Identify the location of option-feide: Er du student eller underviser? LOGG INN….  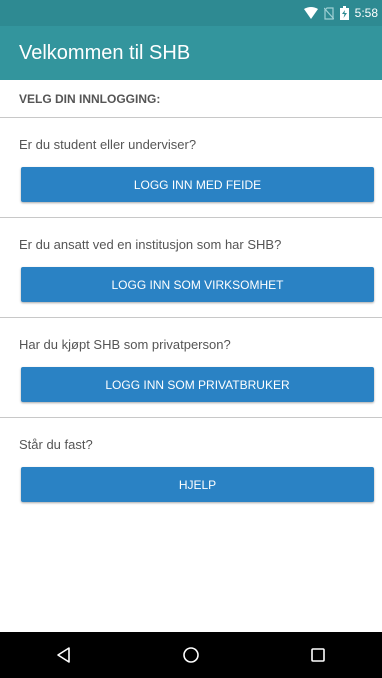
(191, 168).